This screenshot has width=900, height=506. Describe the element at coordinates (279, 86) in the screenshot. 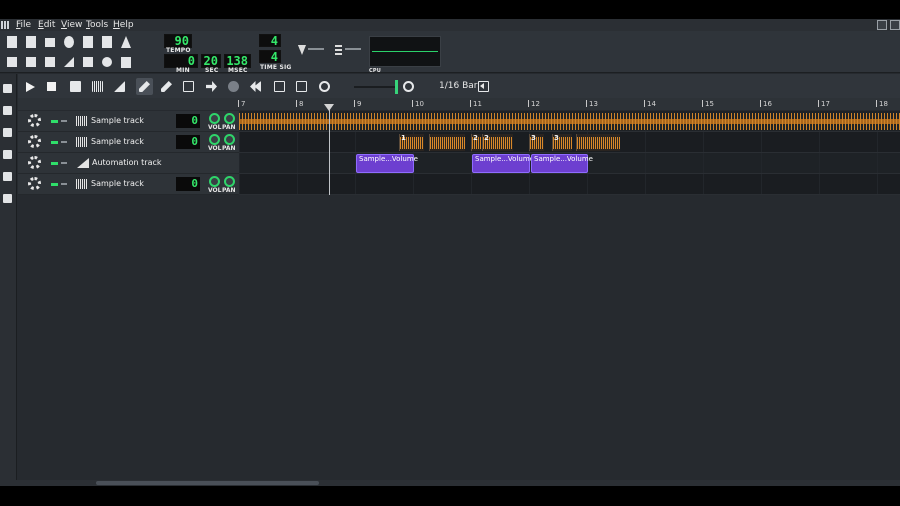

I see `insert-bar-button` at that location.